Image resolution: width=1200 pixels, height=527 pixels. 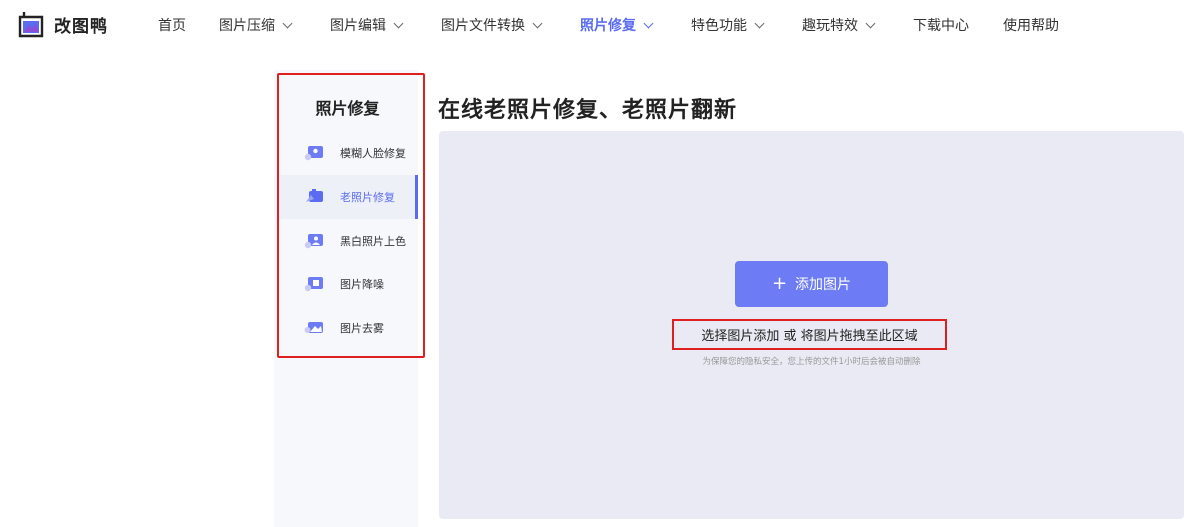 I want to click on nav-item: 照片修复, so click(x=617, y=25).